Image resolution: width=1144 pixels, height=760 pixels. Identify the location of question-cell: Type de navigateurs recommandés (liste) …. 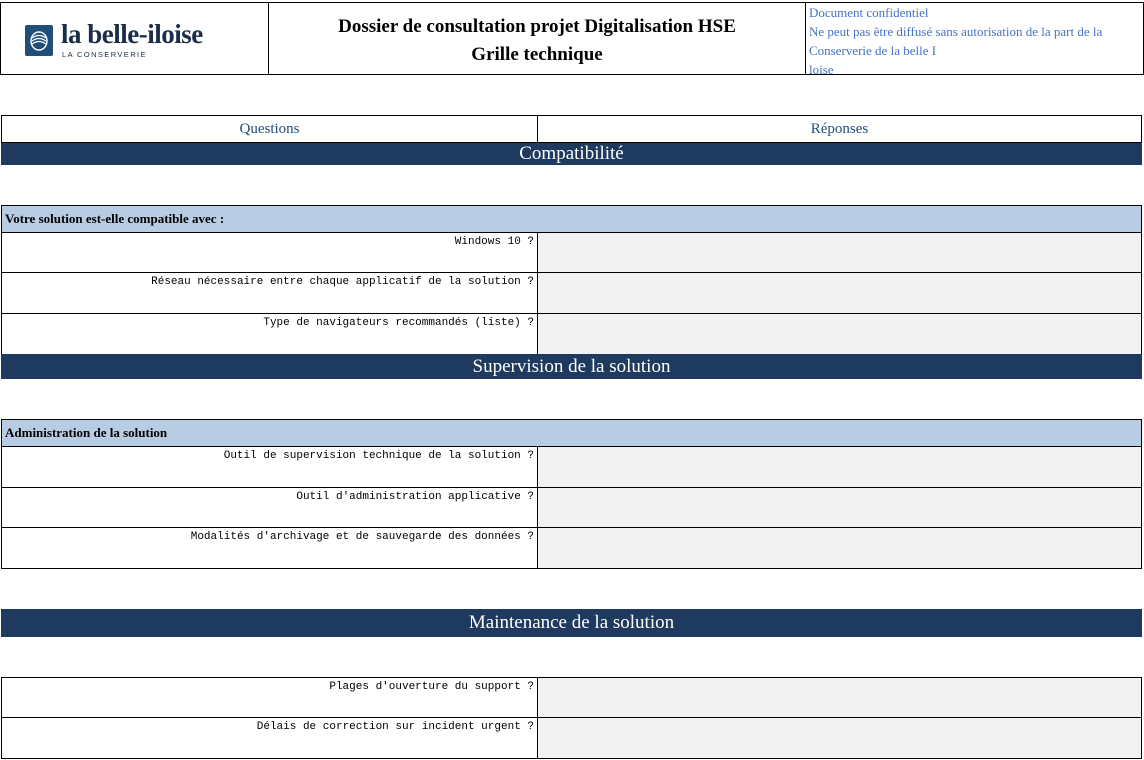
(269, 334).